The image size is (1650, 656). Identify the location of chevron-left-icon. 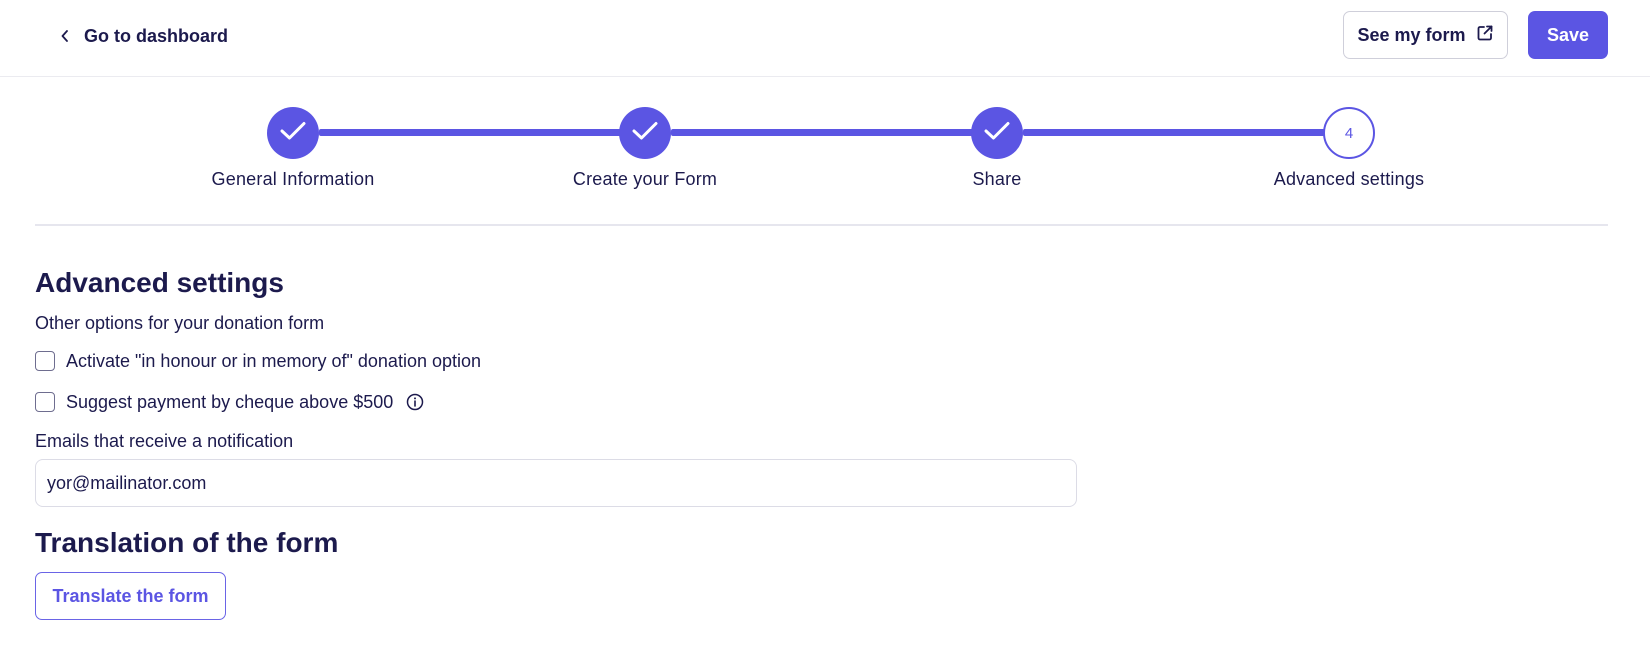
(65, 36).